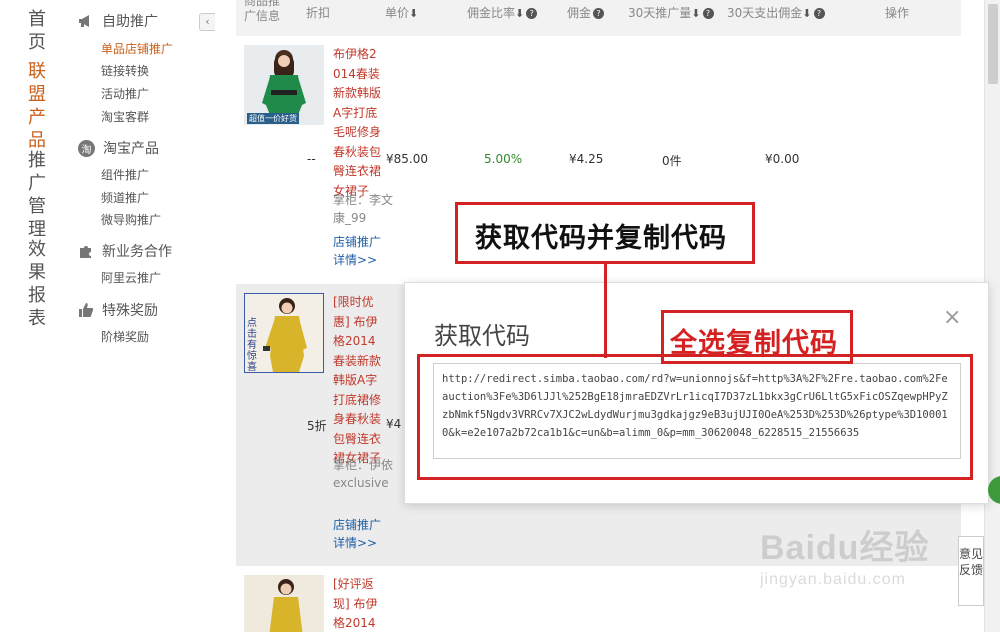  What do you see at coordinates (86, 148) in the screenshot?
I see `taobao-icon: 淘` at bounding box center [86, 148].